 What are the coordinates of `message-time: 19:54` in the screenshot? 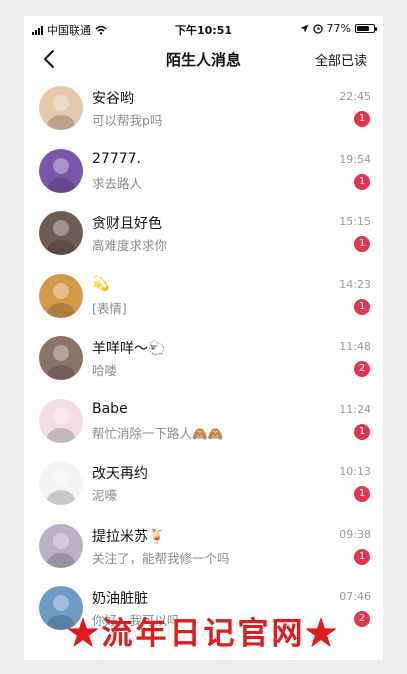 It's located at (355, 159).